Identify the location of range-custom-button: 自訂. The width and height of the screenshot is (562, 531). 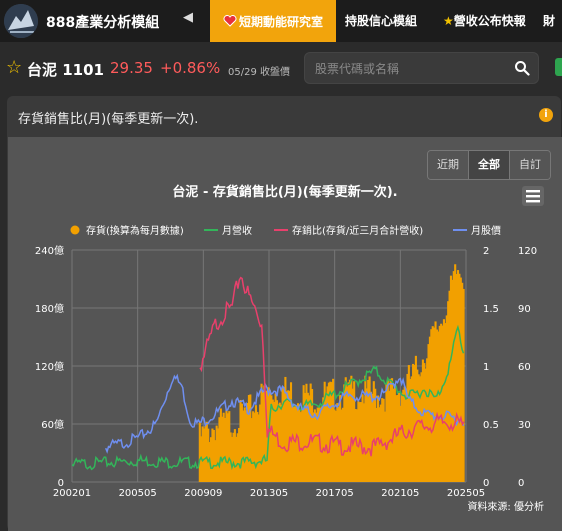
(530, 165).